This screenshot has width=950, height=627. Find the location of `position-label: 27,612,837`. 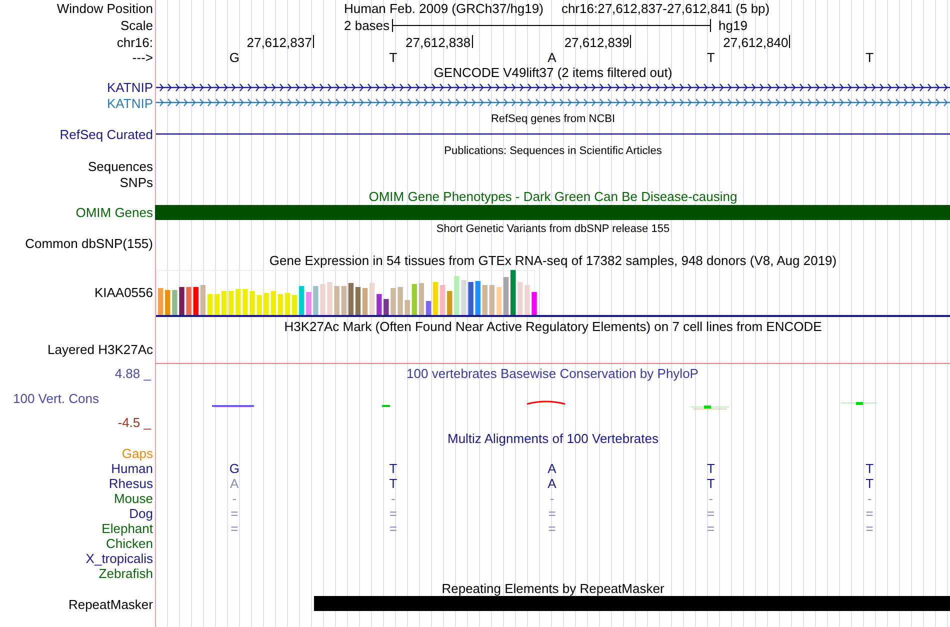

position-label: 27,612,837 is located at coordinates (279, 42).